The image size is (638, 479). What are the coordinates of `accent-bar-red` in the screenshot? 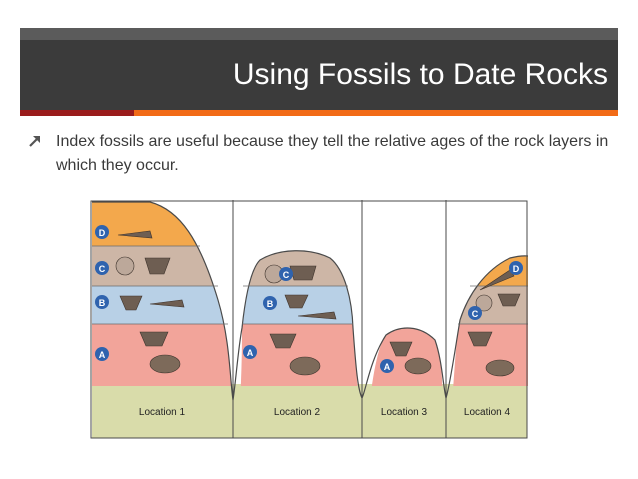 It's located at (77, 113).